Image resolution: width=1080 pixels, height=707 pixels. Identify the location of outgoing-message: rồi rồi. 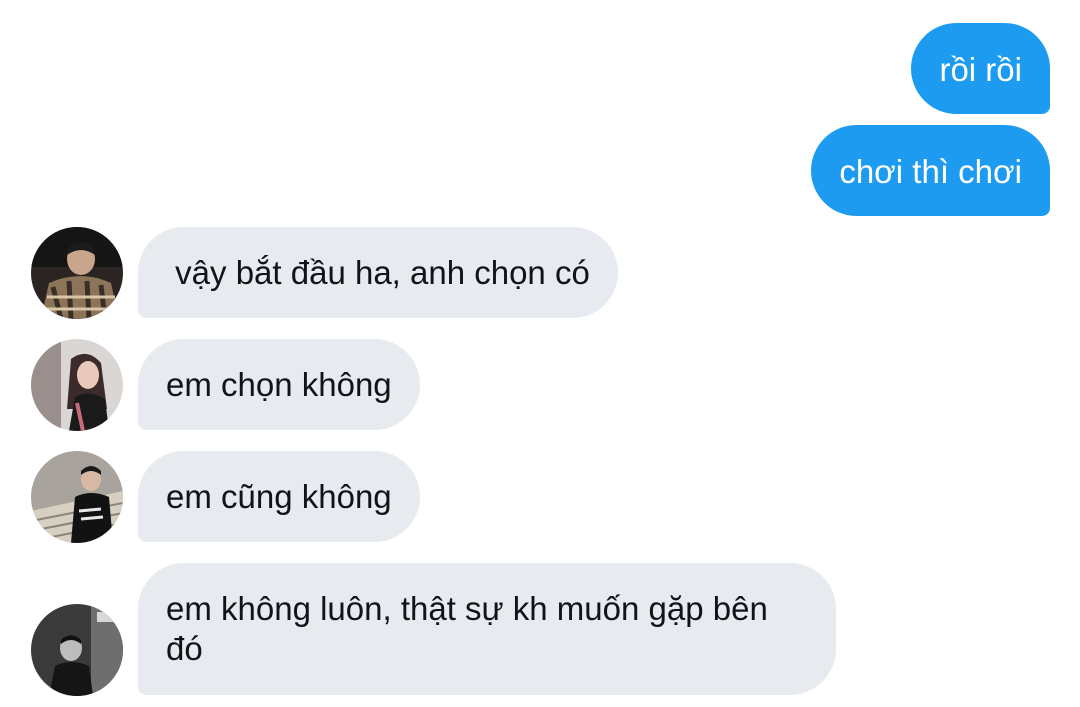
(980, 68).